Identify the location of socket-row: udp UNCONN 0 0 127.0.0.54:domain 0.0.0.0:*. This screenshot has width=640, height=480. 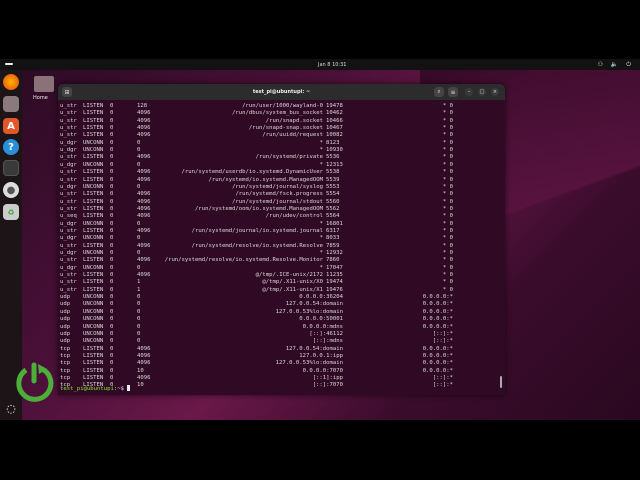
(281, 304).